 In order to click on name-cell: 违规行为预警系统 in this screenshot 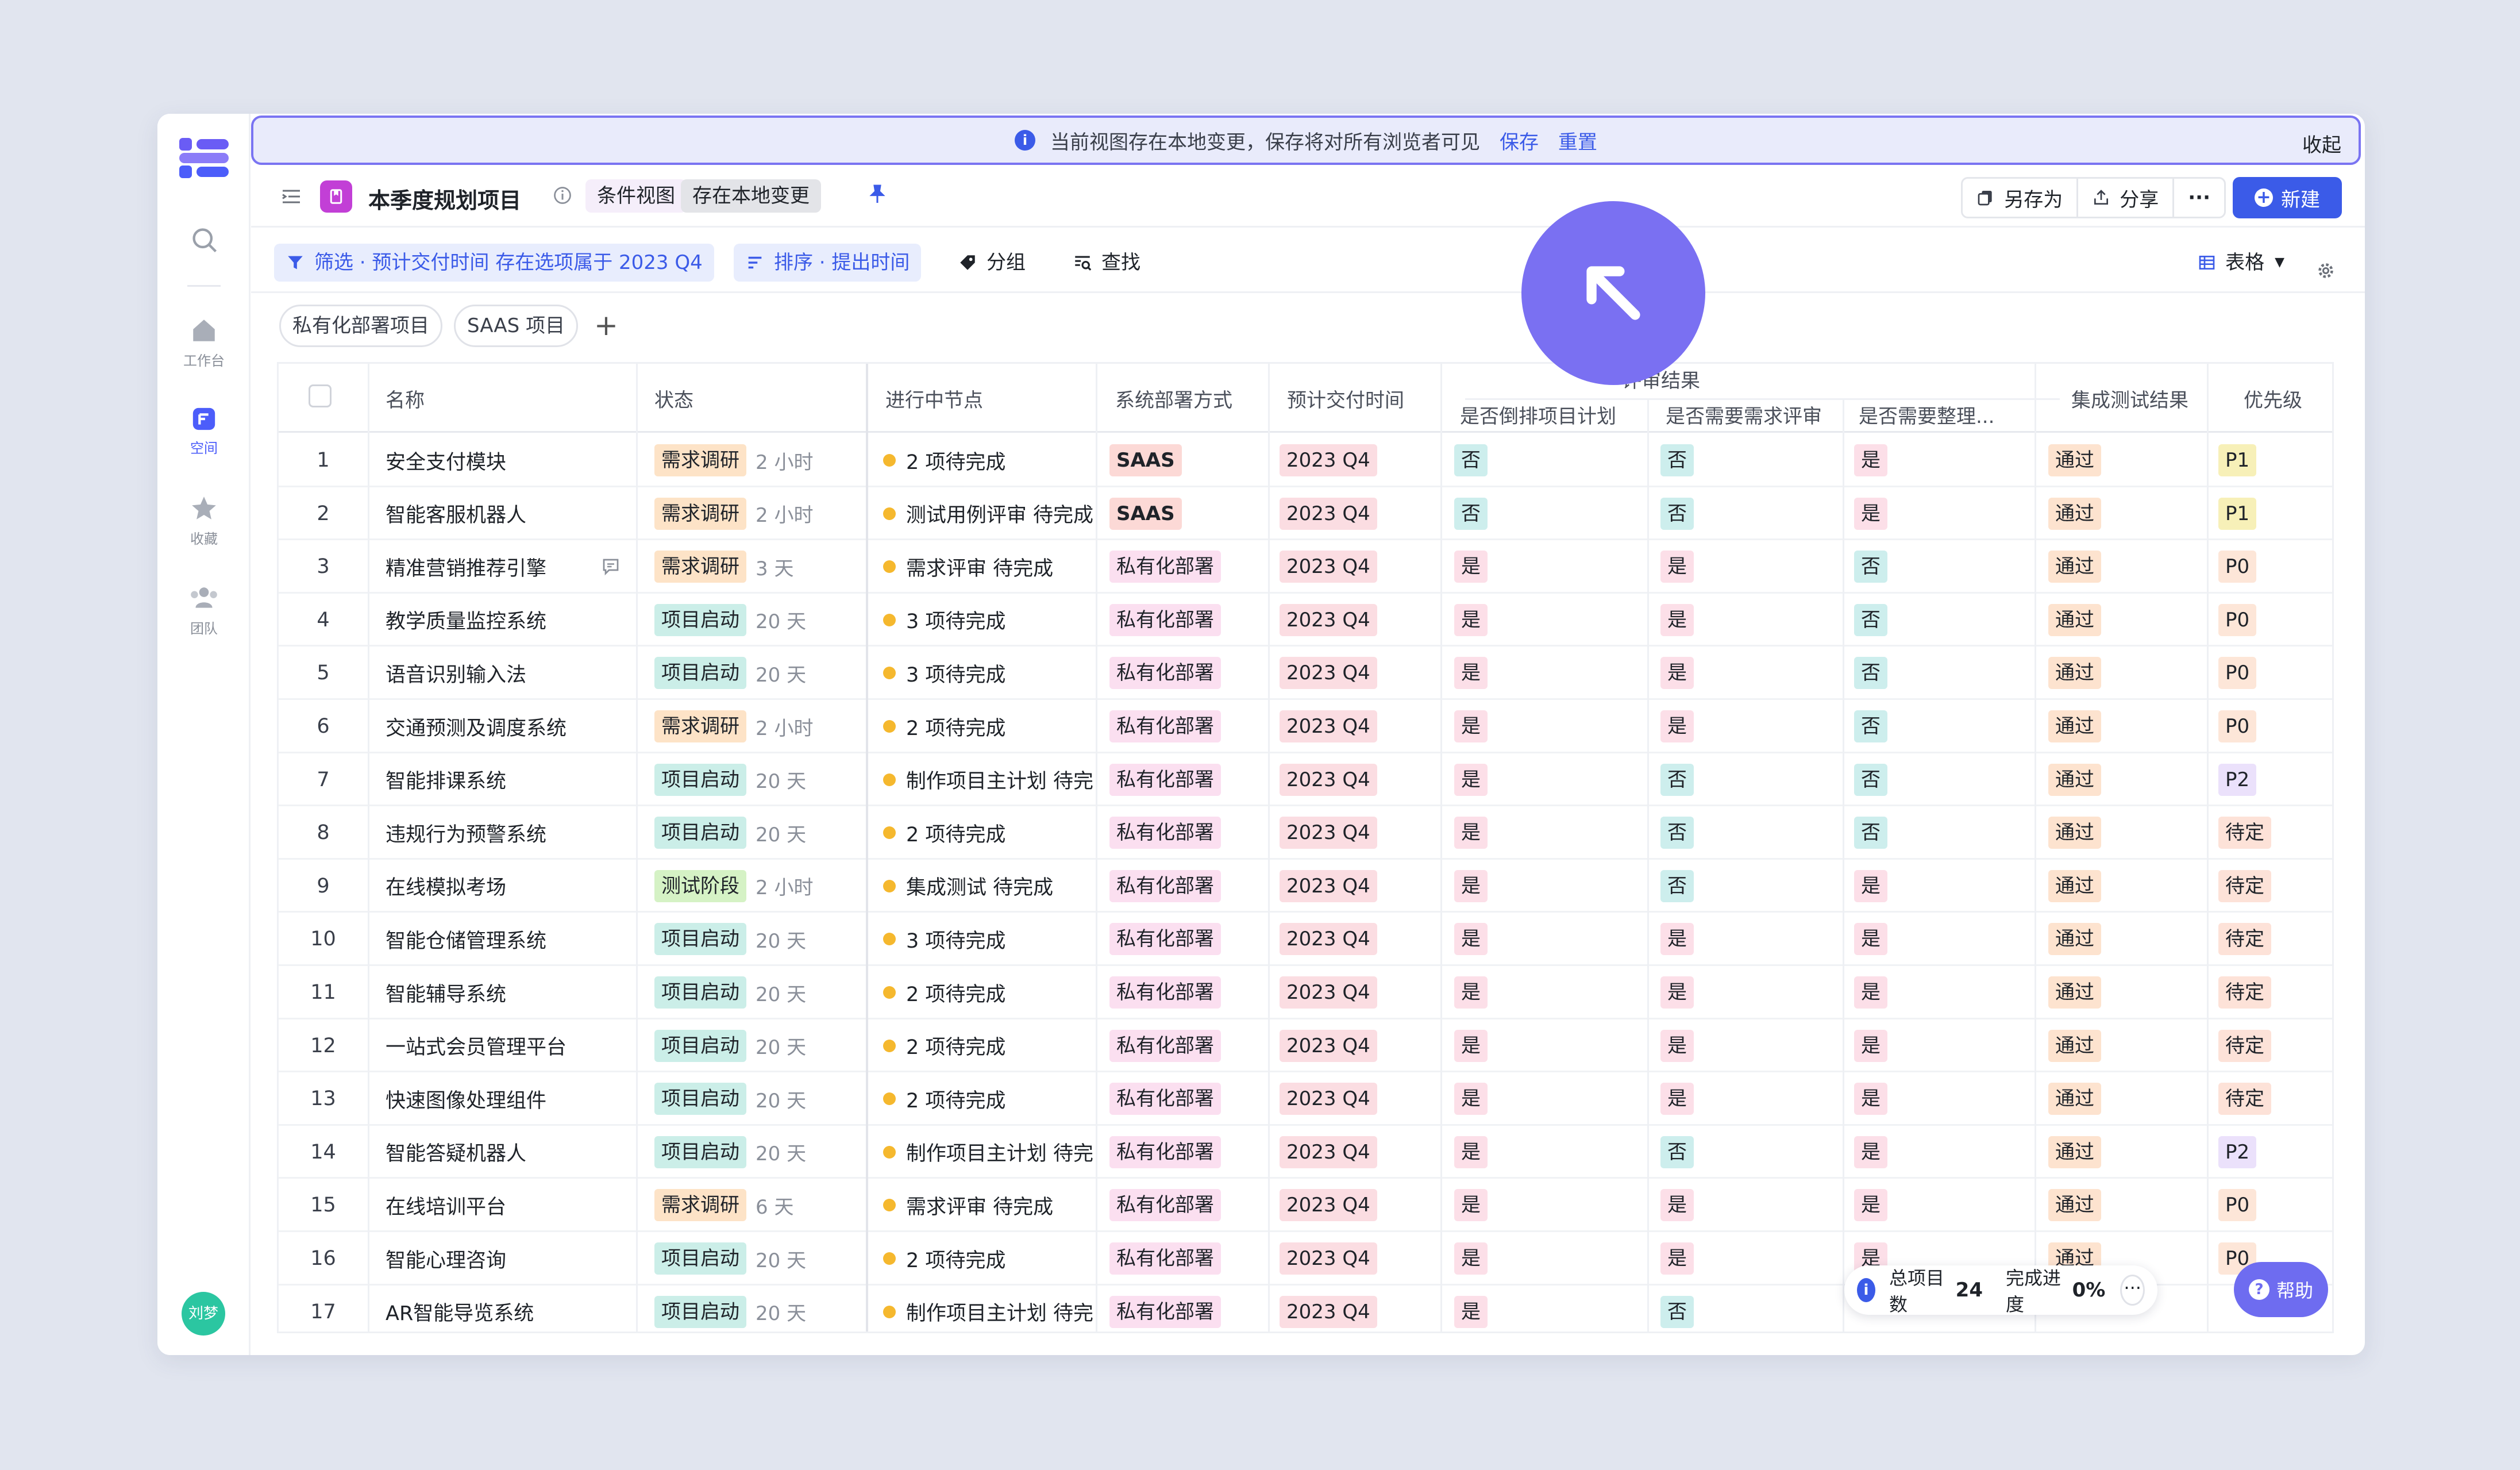, I will do `click(510, 832)`.